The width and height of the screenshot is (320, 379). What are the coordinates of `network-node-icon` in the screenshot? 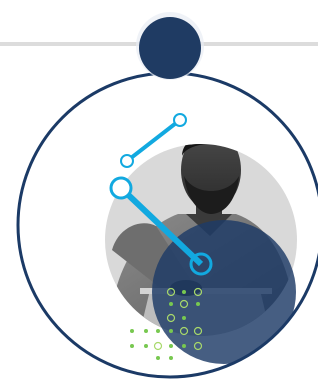 It's located at (170, 48).